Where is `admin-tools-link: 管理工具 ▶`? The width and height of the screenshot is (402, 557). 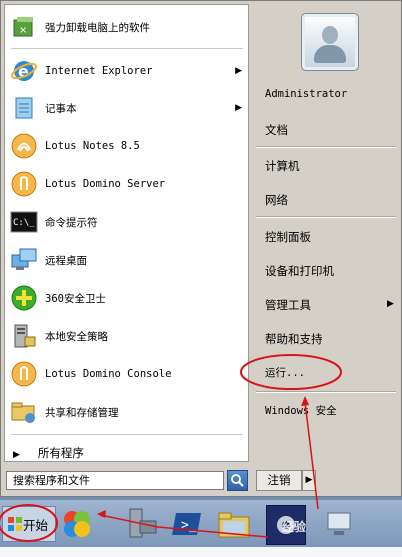
admin-tools-link: 管理工具 ▶ is located at coordinates (332, 305).